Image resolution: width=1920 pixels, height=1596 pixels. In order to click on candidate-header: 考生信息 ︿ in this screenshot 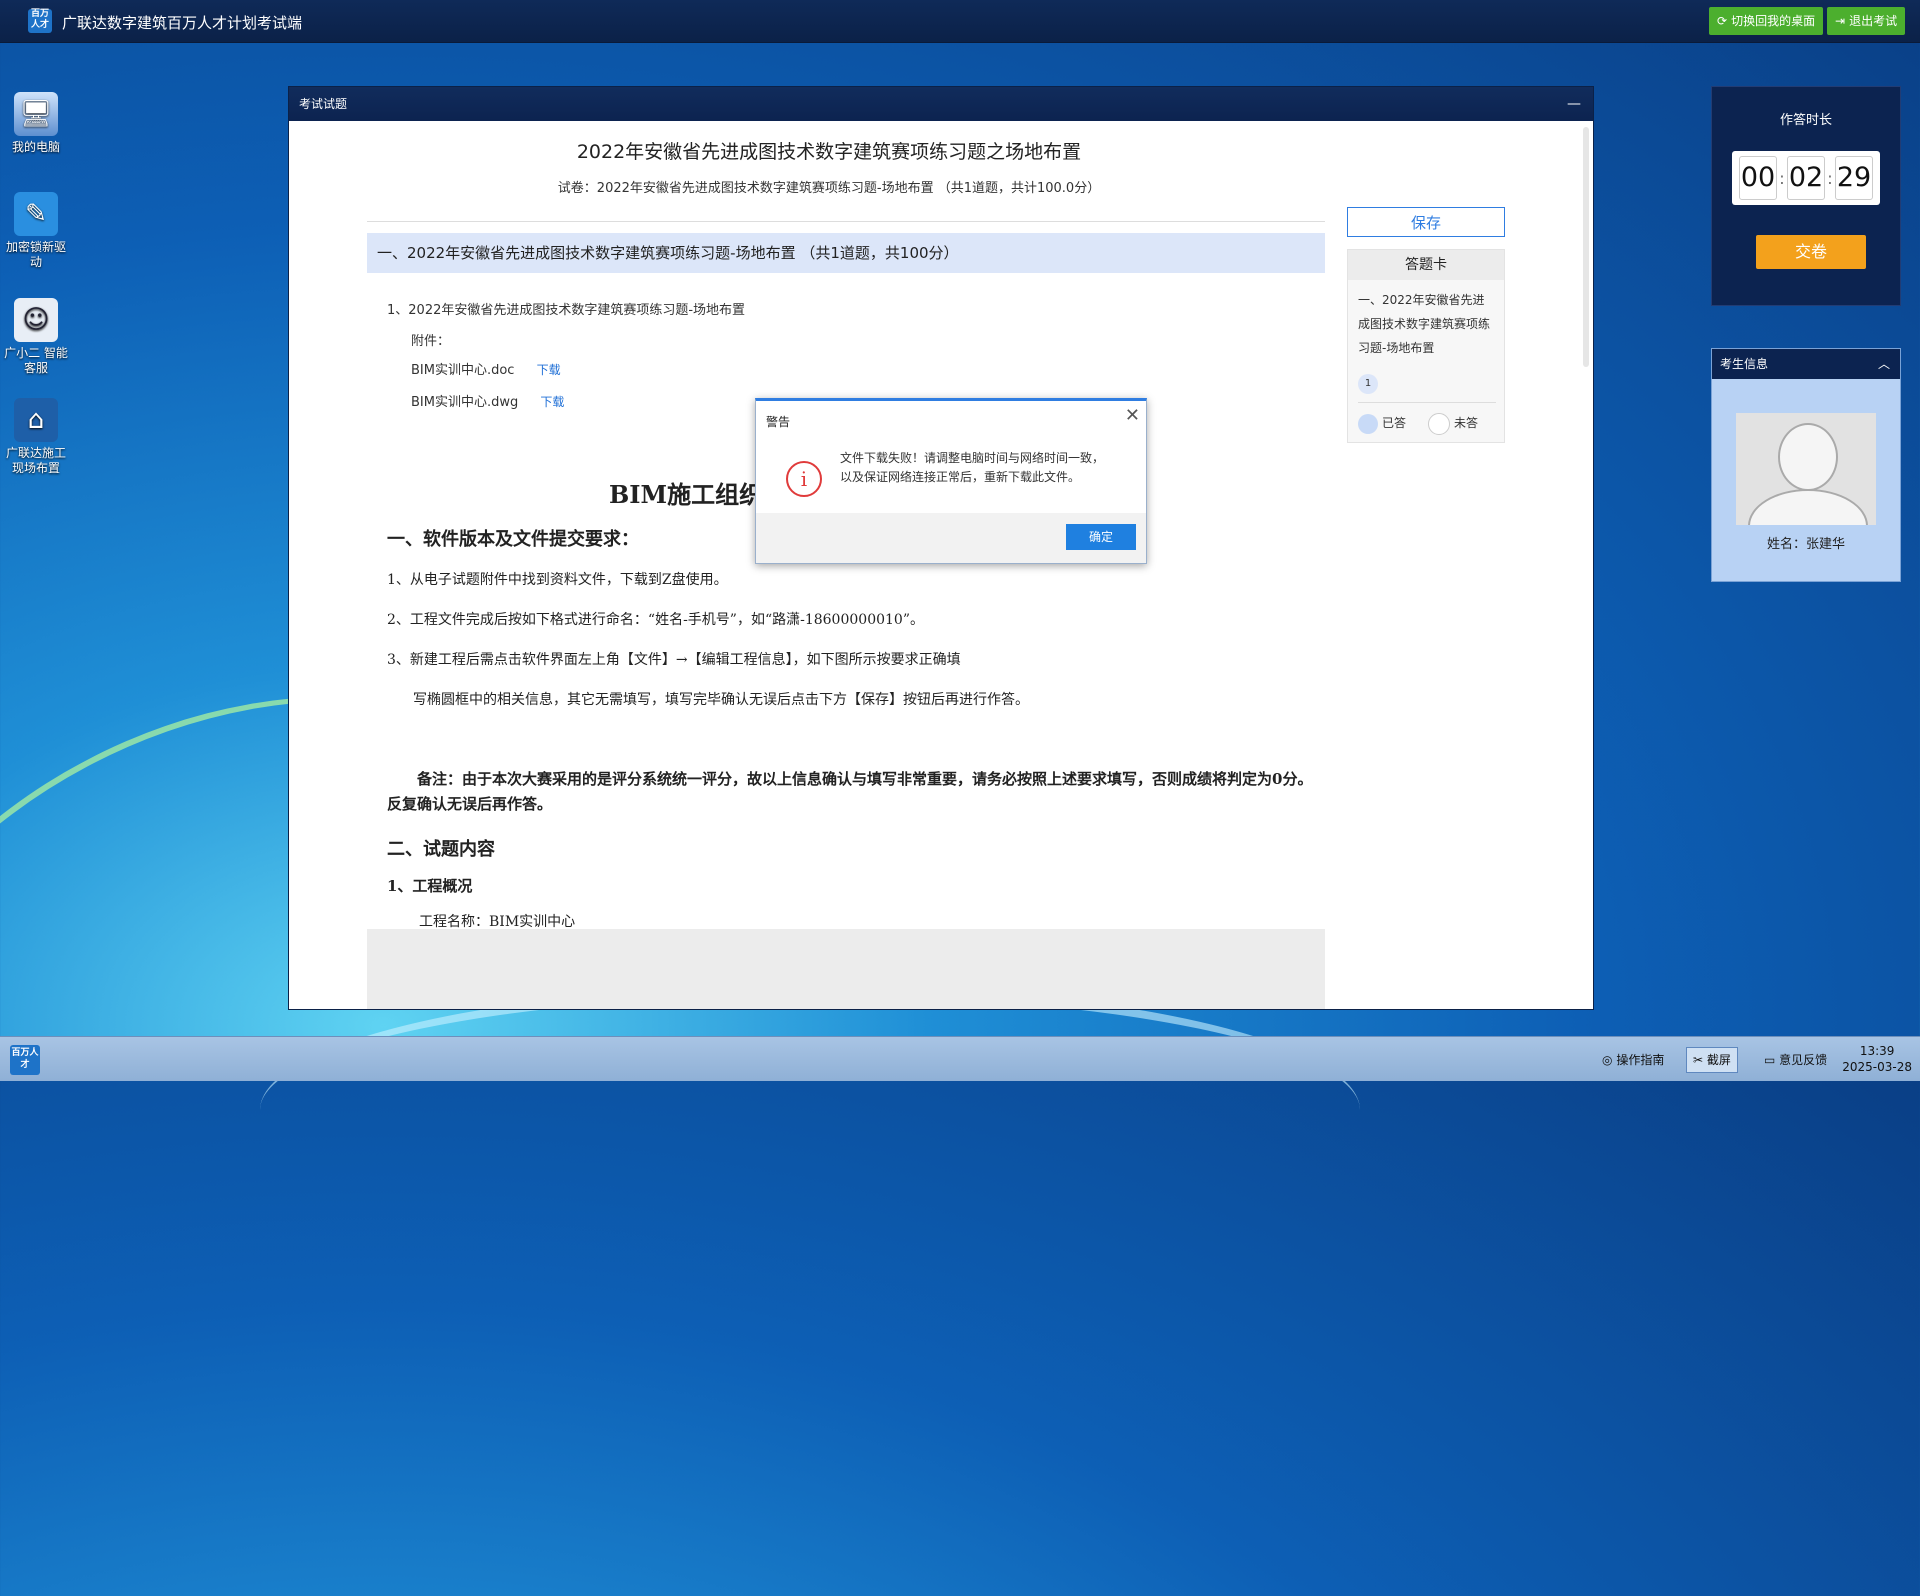, I will do `click(1806, 364)`.